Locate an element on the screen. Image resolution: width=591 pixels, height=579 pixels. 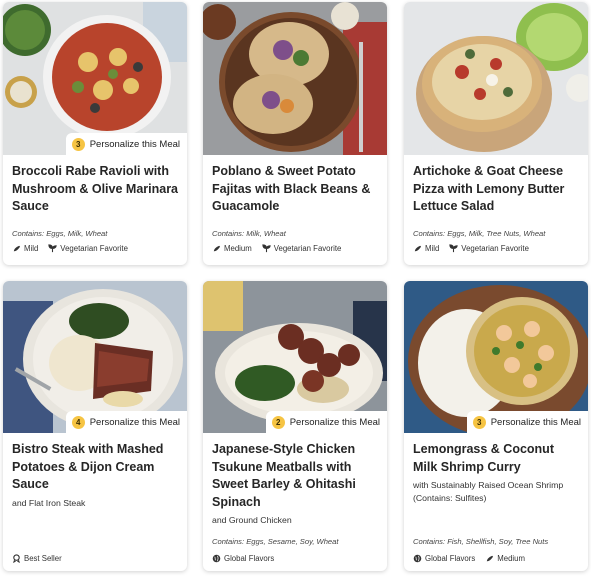
fajitas-dish-image is located at coordinates (295, 78).